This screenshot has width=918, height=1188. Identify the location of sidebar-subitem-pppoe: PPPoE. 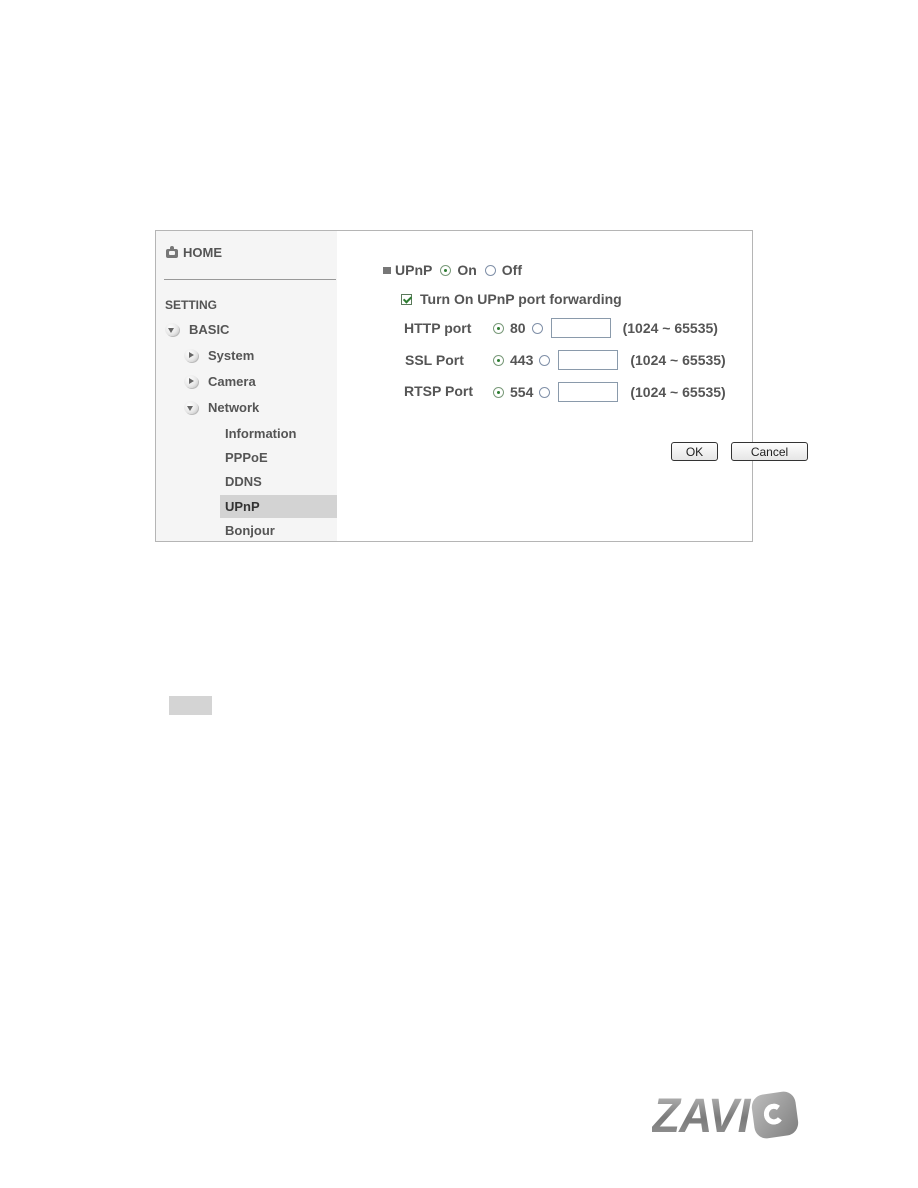
(278, 457).